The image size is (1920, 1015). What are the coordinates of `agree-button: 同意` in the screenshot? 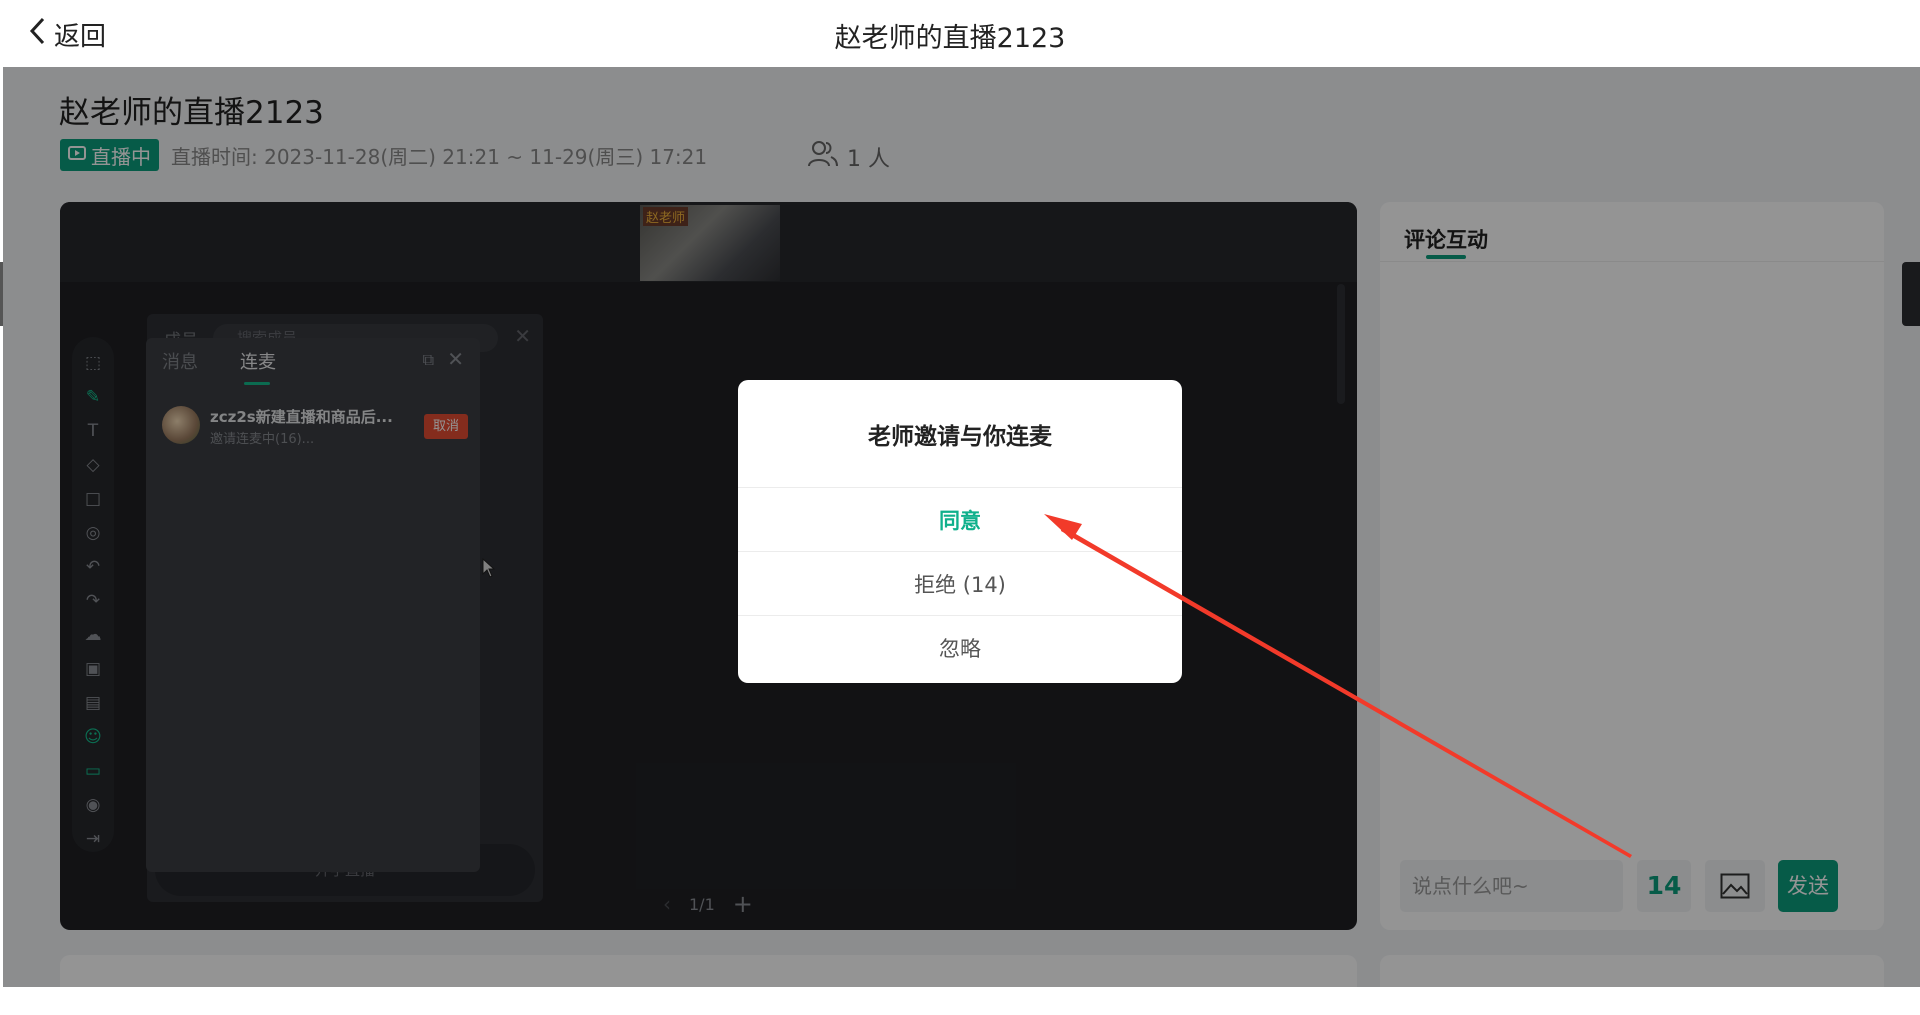 It's located at (960, 520).